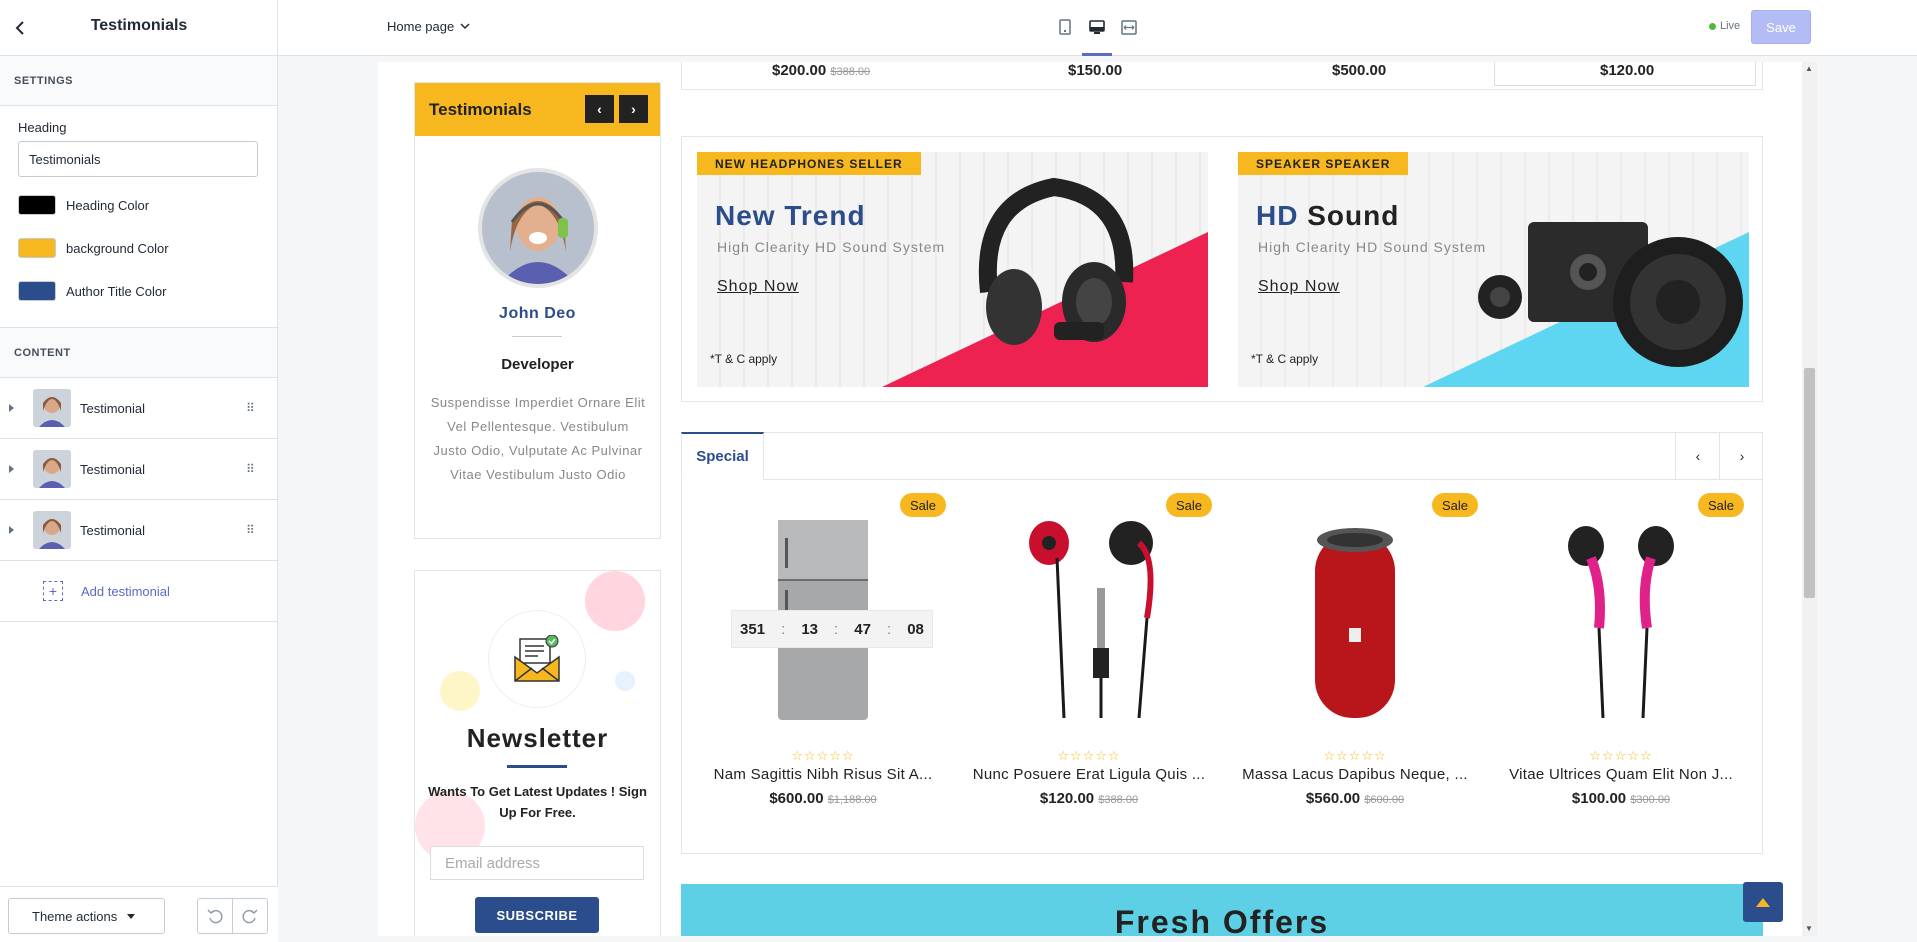 This screenshot has width=1917, height=942. I want to click on banner-title: HD Sound, so click(1328, 215).